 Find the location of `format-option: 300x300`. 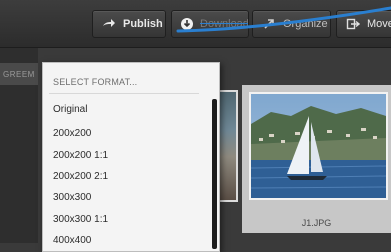

format-option: 300x300 is located at coordinates (128, 198).